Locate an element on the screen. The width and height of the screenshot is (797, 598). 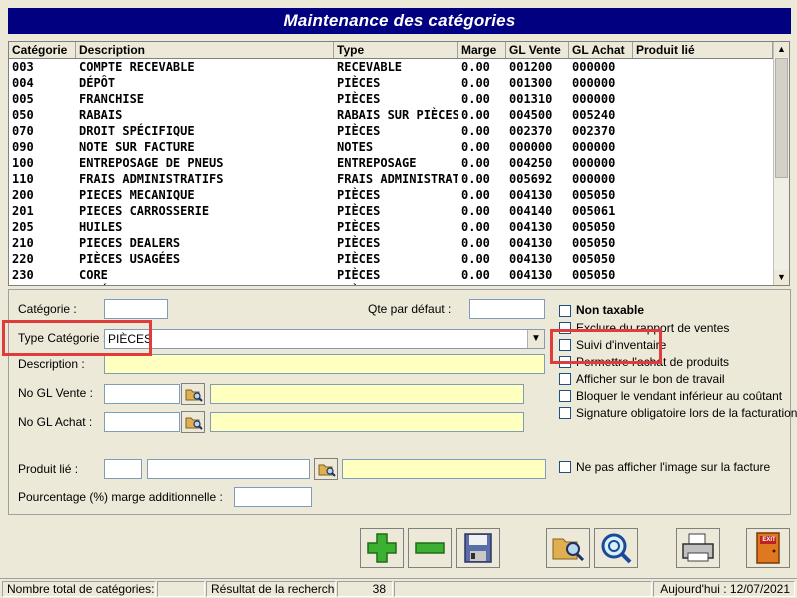
cell-gl-vente: 000000 is located at coordinates (531, 147).